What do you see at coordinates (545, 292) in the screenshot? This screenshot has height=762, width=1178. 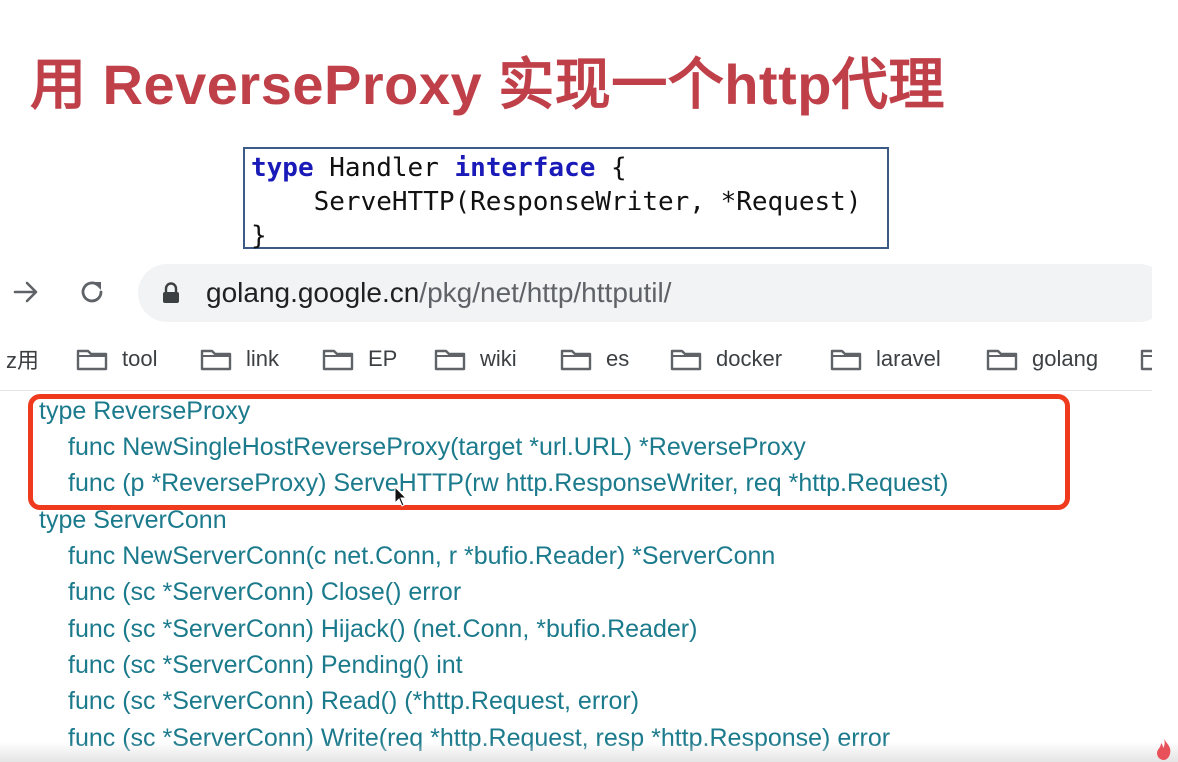 I see `url-path: /pkg/net/http/httputil/` at bounding box center [545, 292].